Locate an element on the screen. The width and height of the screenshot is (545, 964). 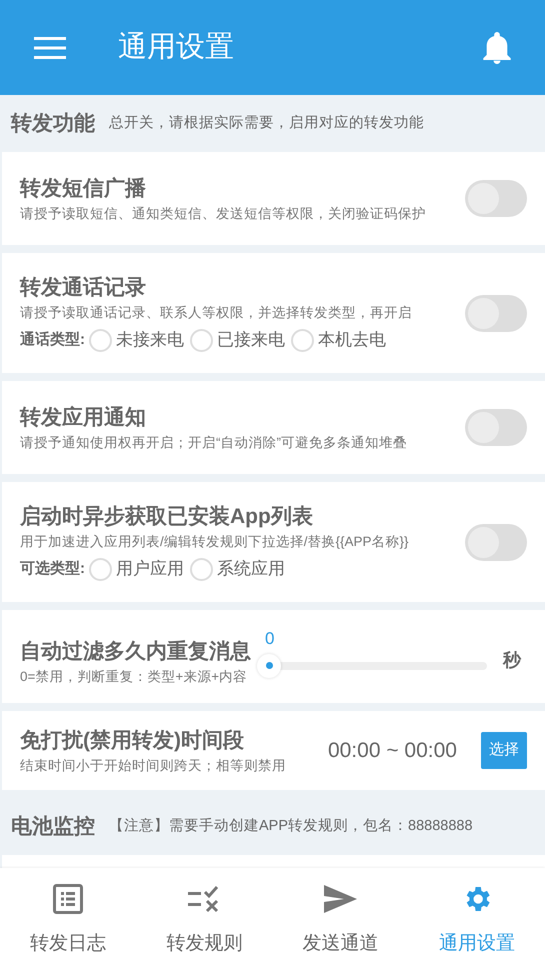
bell-icon is located at coordinates (497, 48).